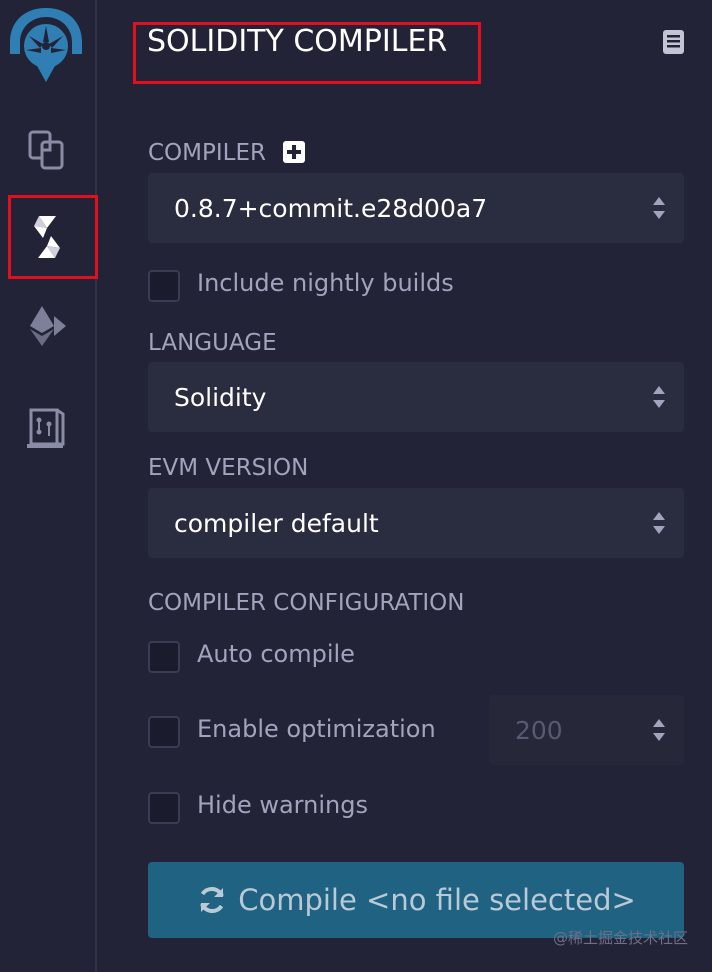 The height and width of the screenshot is (972, 712). I want to click on stepper-arrows-icon, so click(659, 730).